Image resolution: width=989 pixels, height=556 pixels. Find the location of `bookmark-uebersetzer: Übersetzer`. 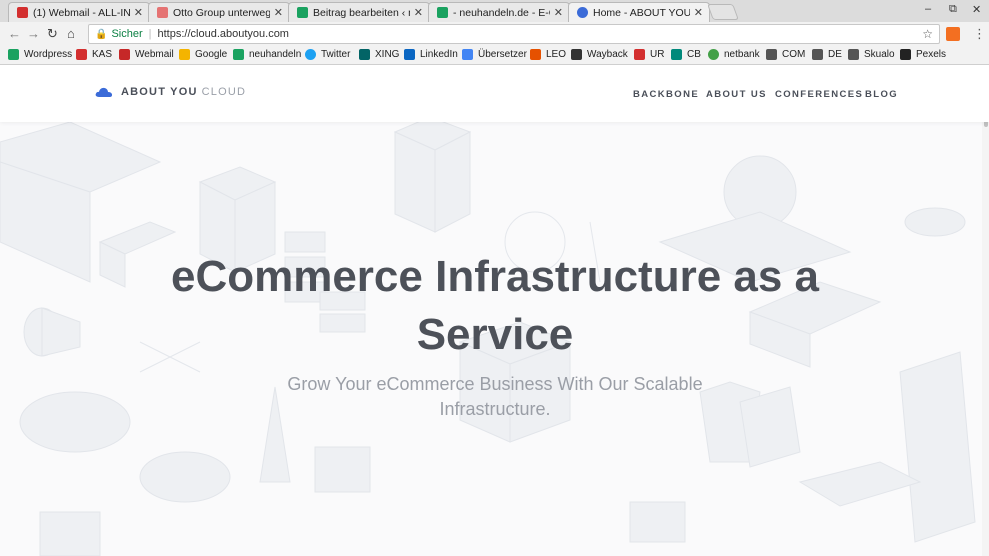

bookmark-uebersetzer: Übersetzer is located at coordinates (494, 54).